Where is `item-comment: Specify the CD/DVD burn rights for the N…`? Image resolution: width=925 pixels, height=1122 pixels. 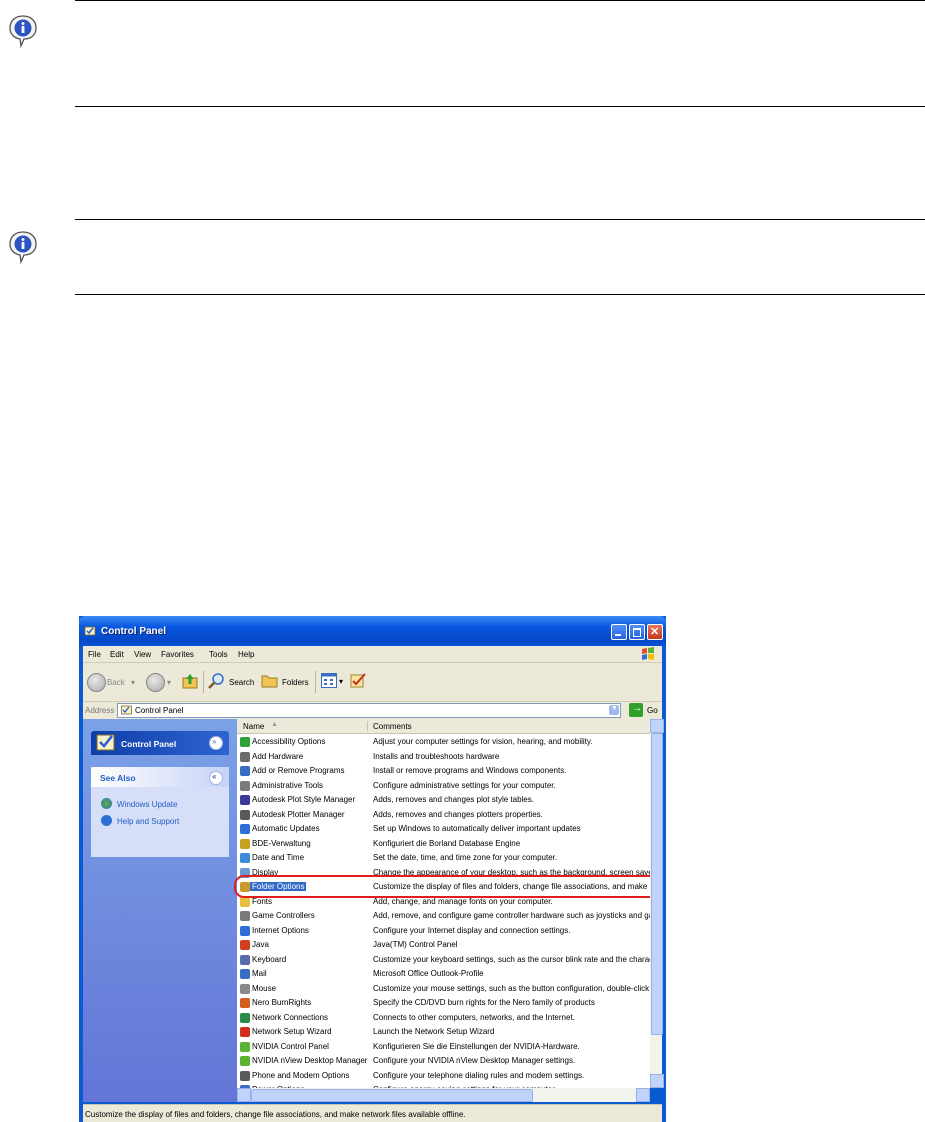
item-comment: Specify the CD/DVD burn rights for the N… is located at coordinates (484, 1002).